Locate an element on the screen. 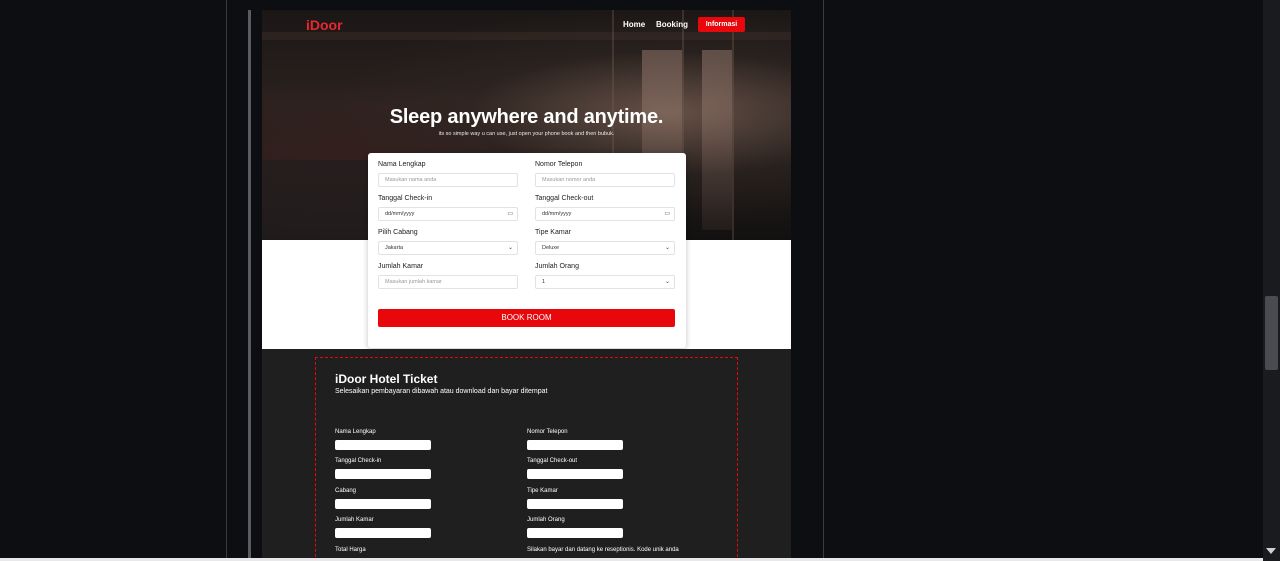 This screenshot has height=561, width=1280. ticket-jumlah-kamar-field is located at coordinates (383, 533).